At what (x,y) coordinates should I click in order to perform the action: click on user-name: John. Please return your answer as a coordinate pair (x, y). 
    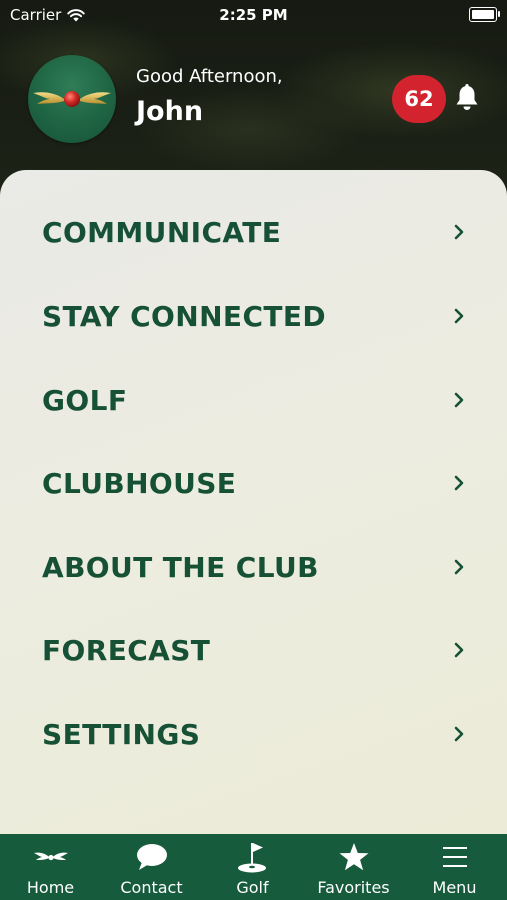
    Looking at the image, I should click on (170, 111).